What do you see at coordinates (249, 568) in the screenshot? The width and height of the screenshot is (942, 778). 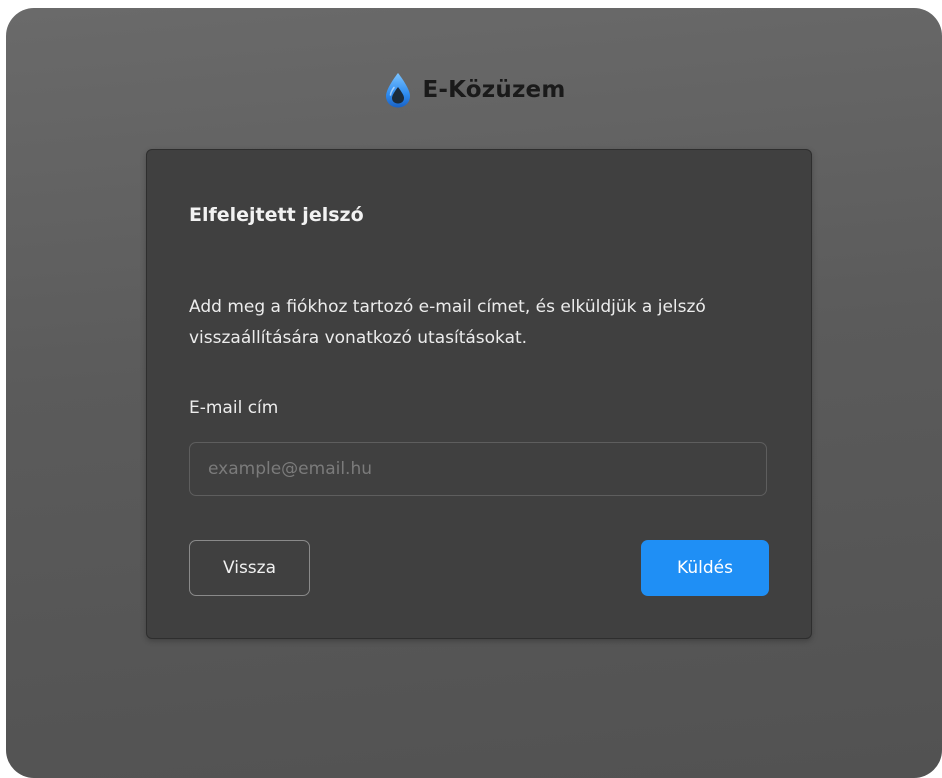 I see `back-button: Vissza` at bounding box center [249, 568].